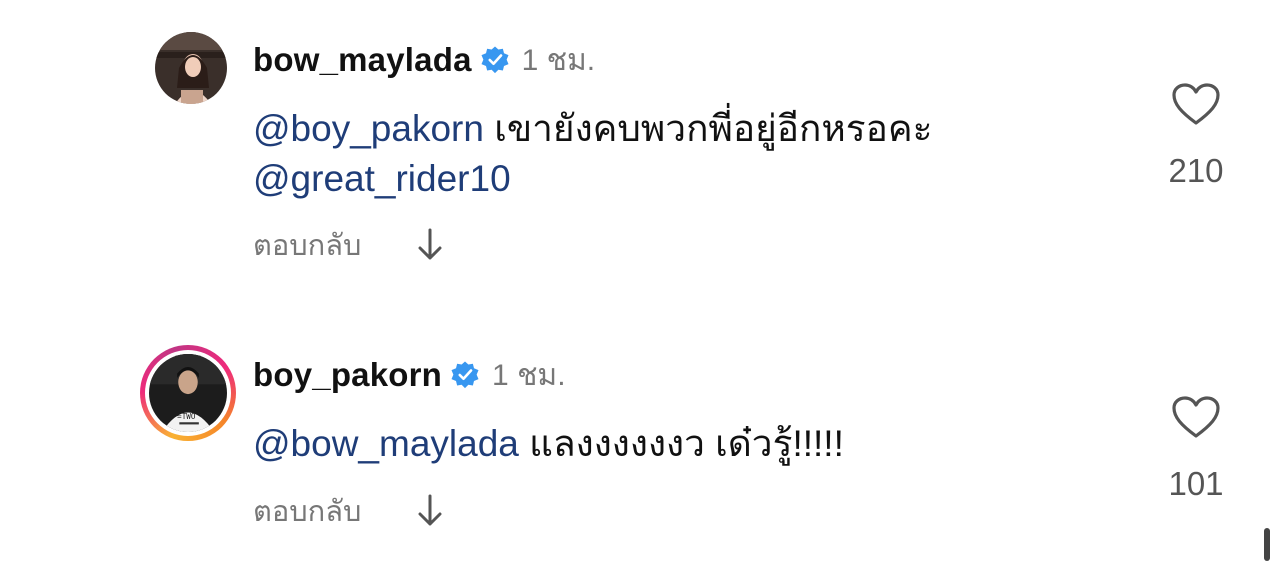 This screenshot has height=561, width=1280. I want to click on comment-body-text: แลงงงงงงว เด๋วรู้!!!!!, so click(681, 443).